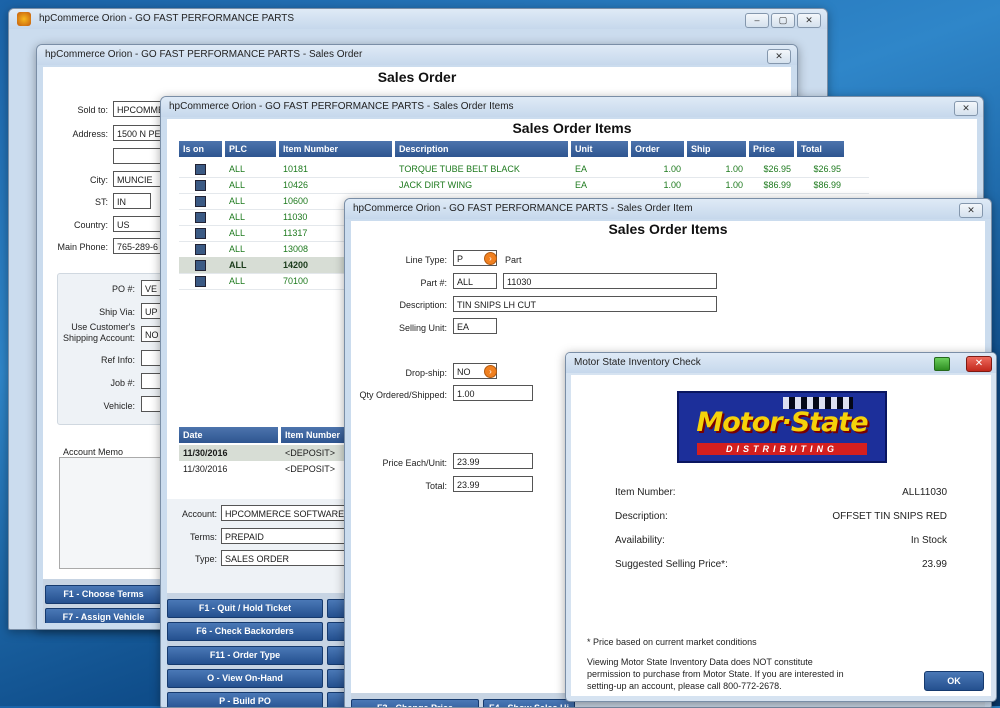  Describe the element at coordinates (296, 169) in the screenshot. I see `table-cell-item: 10181` at that location.